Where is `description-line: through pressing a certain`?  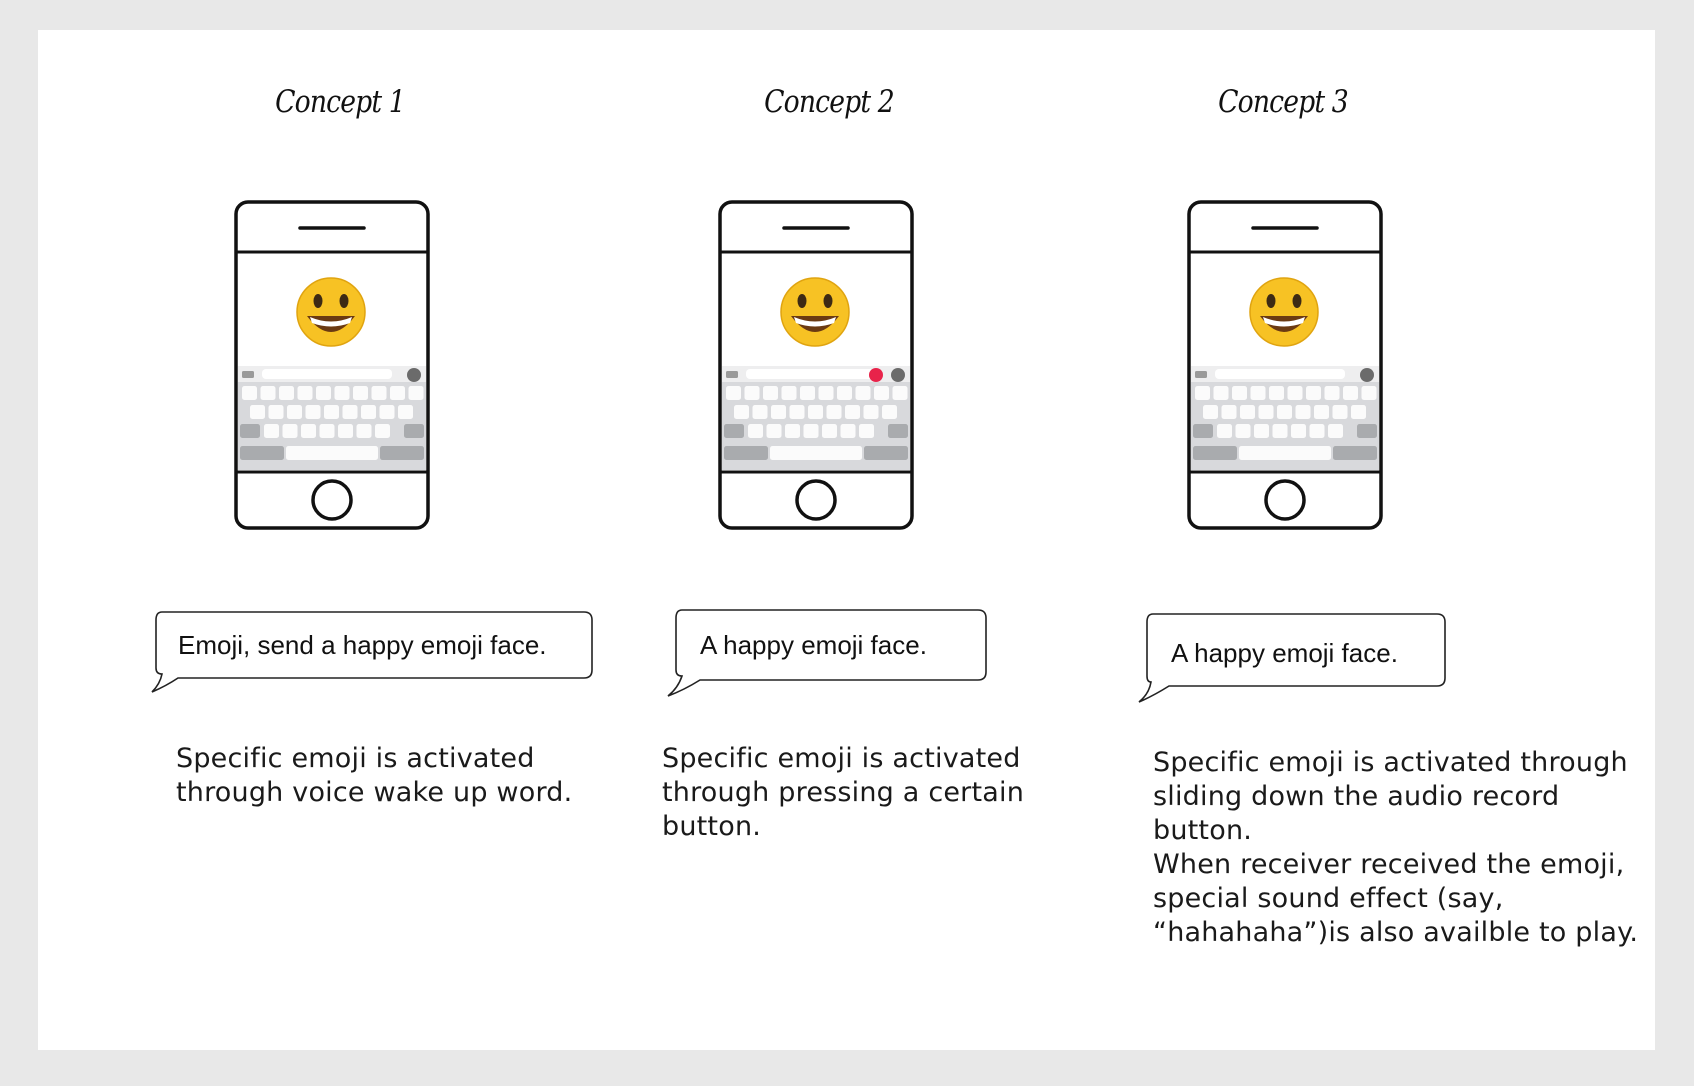 description-line: through pressing a certain is located at coordinates (843, 792).